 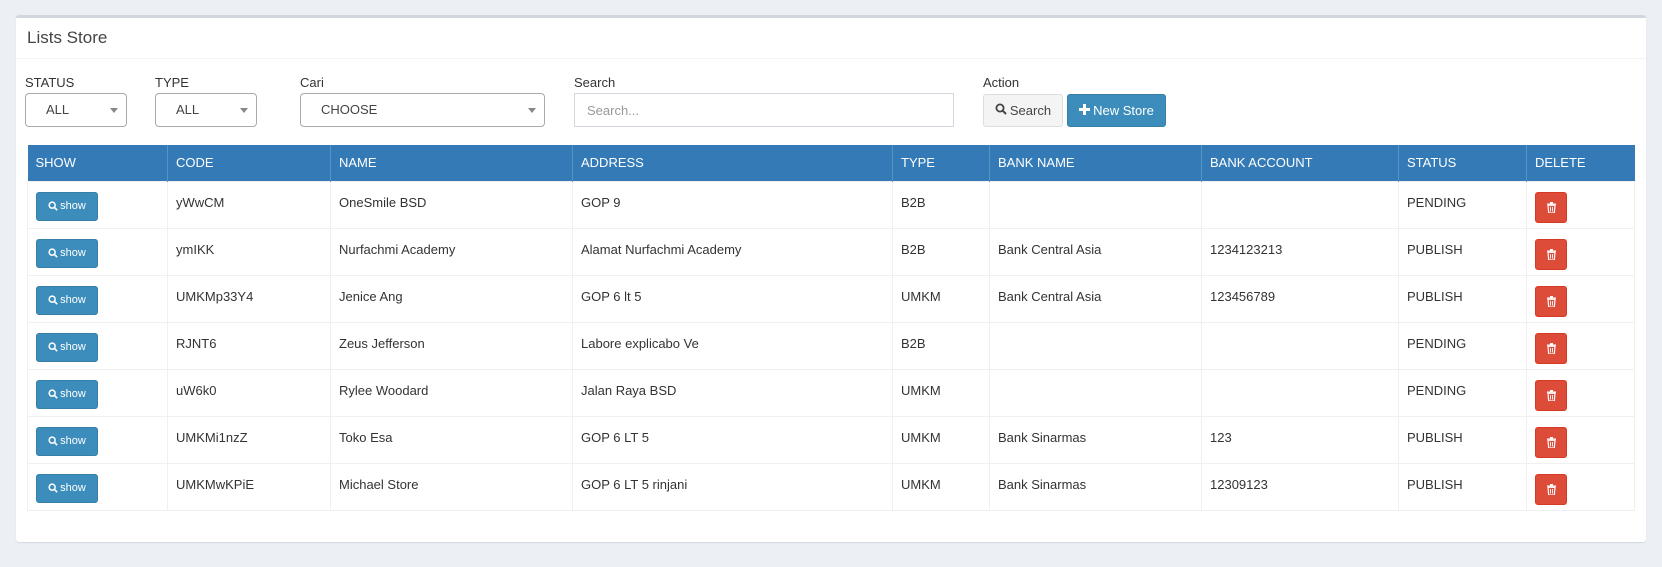 What do you see at coordinates (67, 37) in the screenshot?
I see `box-title: Lists Store` at bounding box center [67, 37].